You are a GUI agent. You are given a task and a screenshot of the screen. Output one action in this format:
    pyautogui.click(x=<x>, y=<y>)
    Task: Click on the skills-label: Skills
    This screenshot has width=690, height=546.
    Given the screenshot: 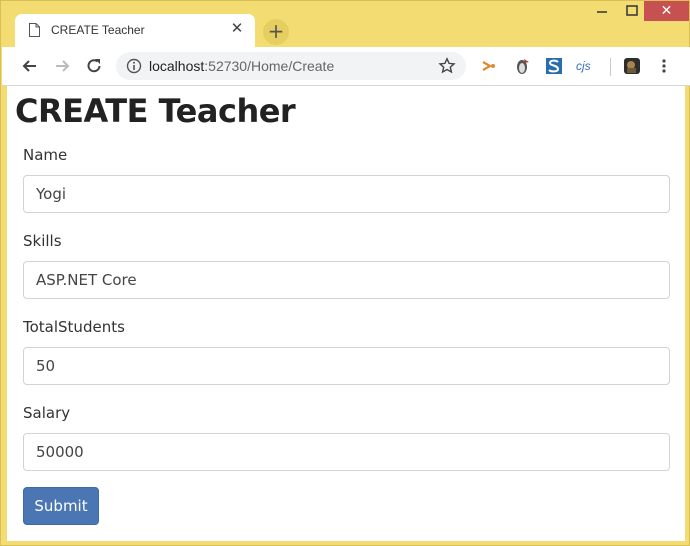 What is the action you would take?
    pyautogui.click(x=42, y=241)
    